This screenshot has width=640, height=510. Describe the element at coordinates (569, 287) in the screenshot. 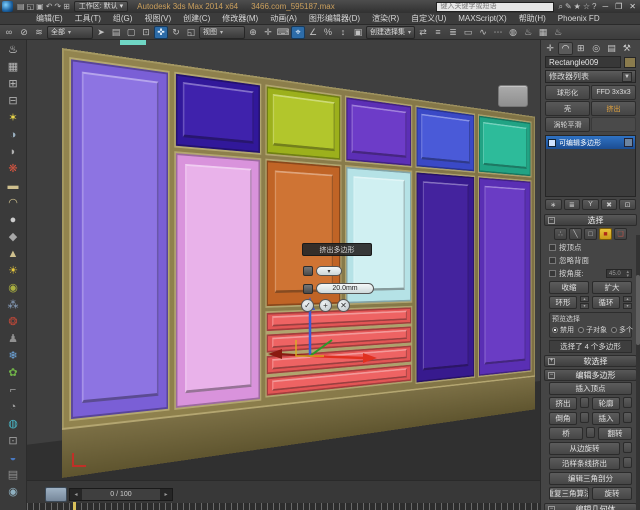

I see `shrink-button: 收缩` at that location.